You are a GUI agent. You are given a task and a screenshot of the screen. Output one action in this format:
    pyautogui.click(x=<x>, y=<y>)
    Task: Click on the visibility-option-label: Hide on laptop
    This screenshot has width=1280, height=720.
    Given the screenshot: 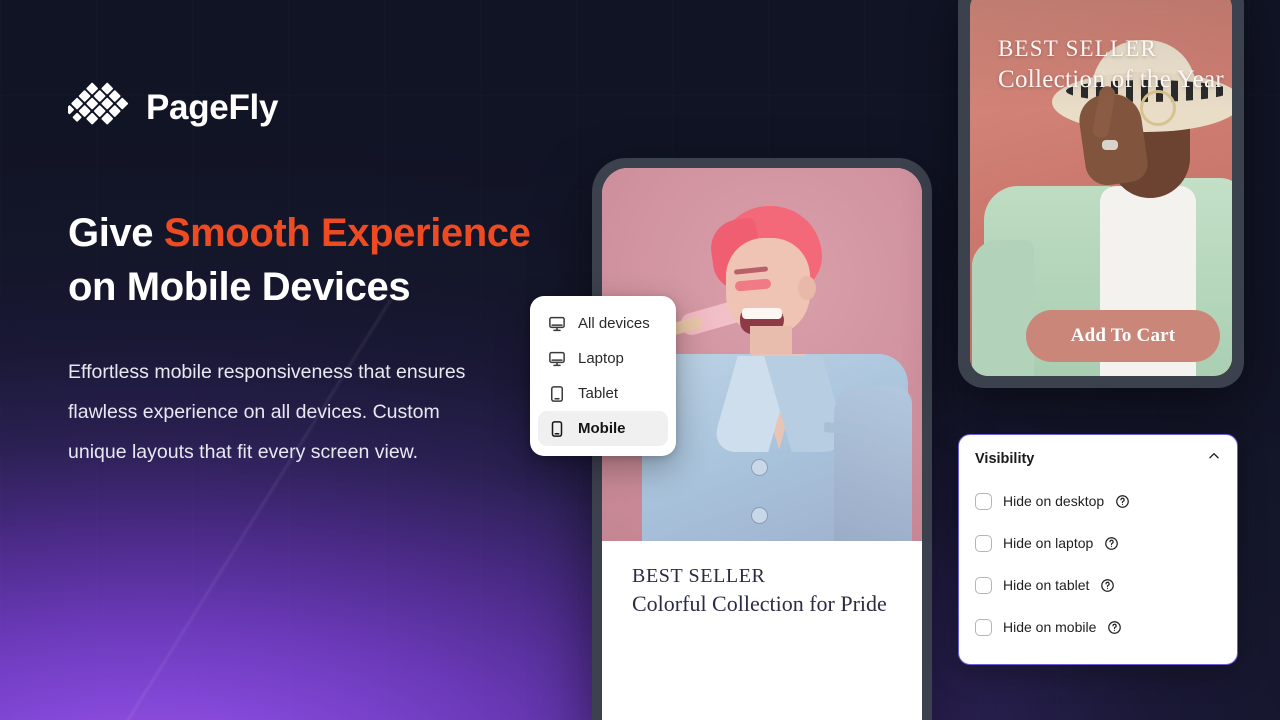 What is the action you would take?
    pyautogui.click(x=1048, y=543)
    